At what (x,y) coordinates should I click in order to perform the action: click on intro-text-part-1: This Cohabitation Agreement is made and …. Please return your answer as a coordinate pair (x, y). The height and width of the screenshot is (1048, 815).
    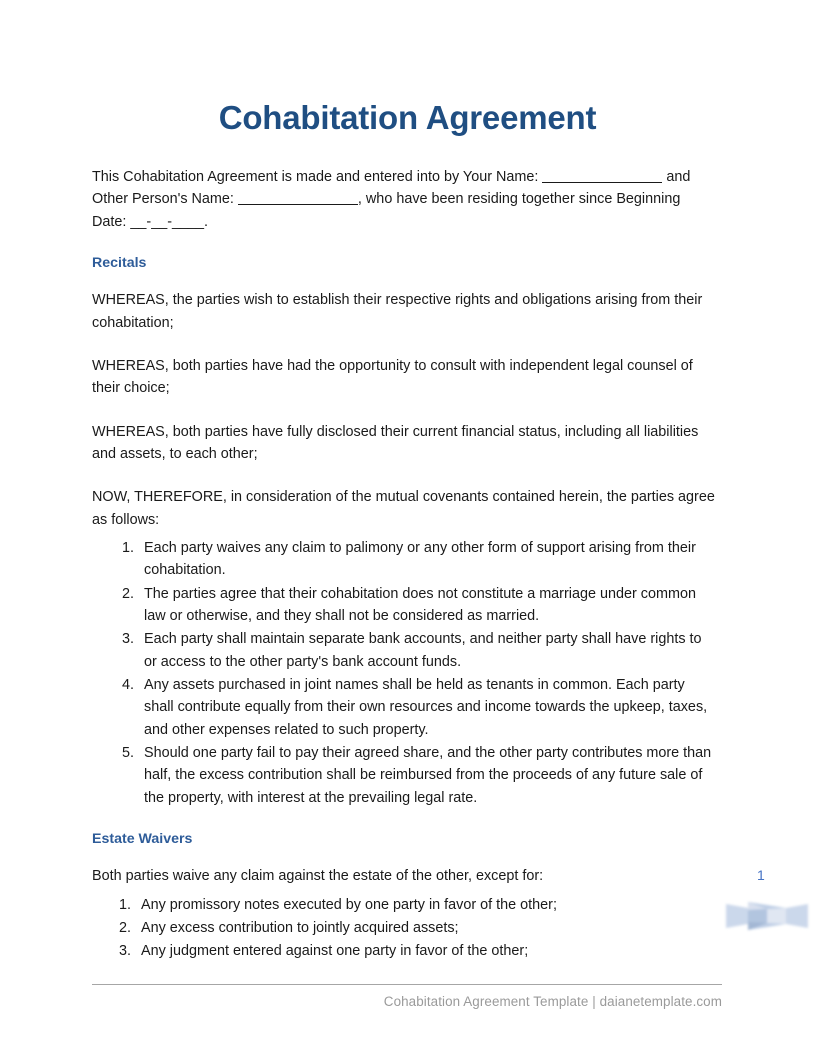
    Looking at the image, I should click on (317, 177).